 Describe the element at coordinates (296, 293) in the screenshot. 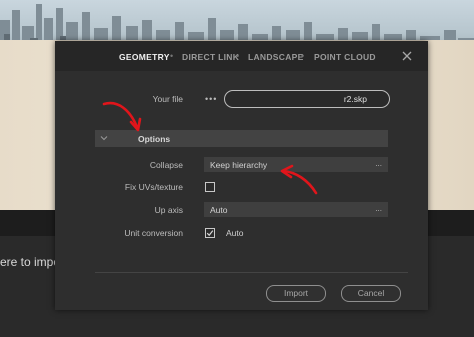

I see `import-button: Import` at that location.